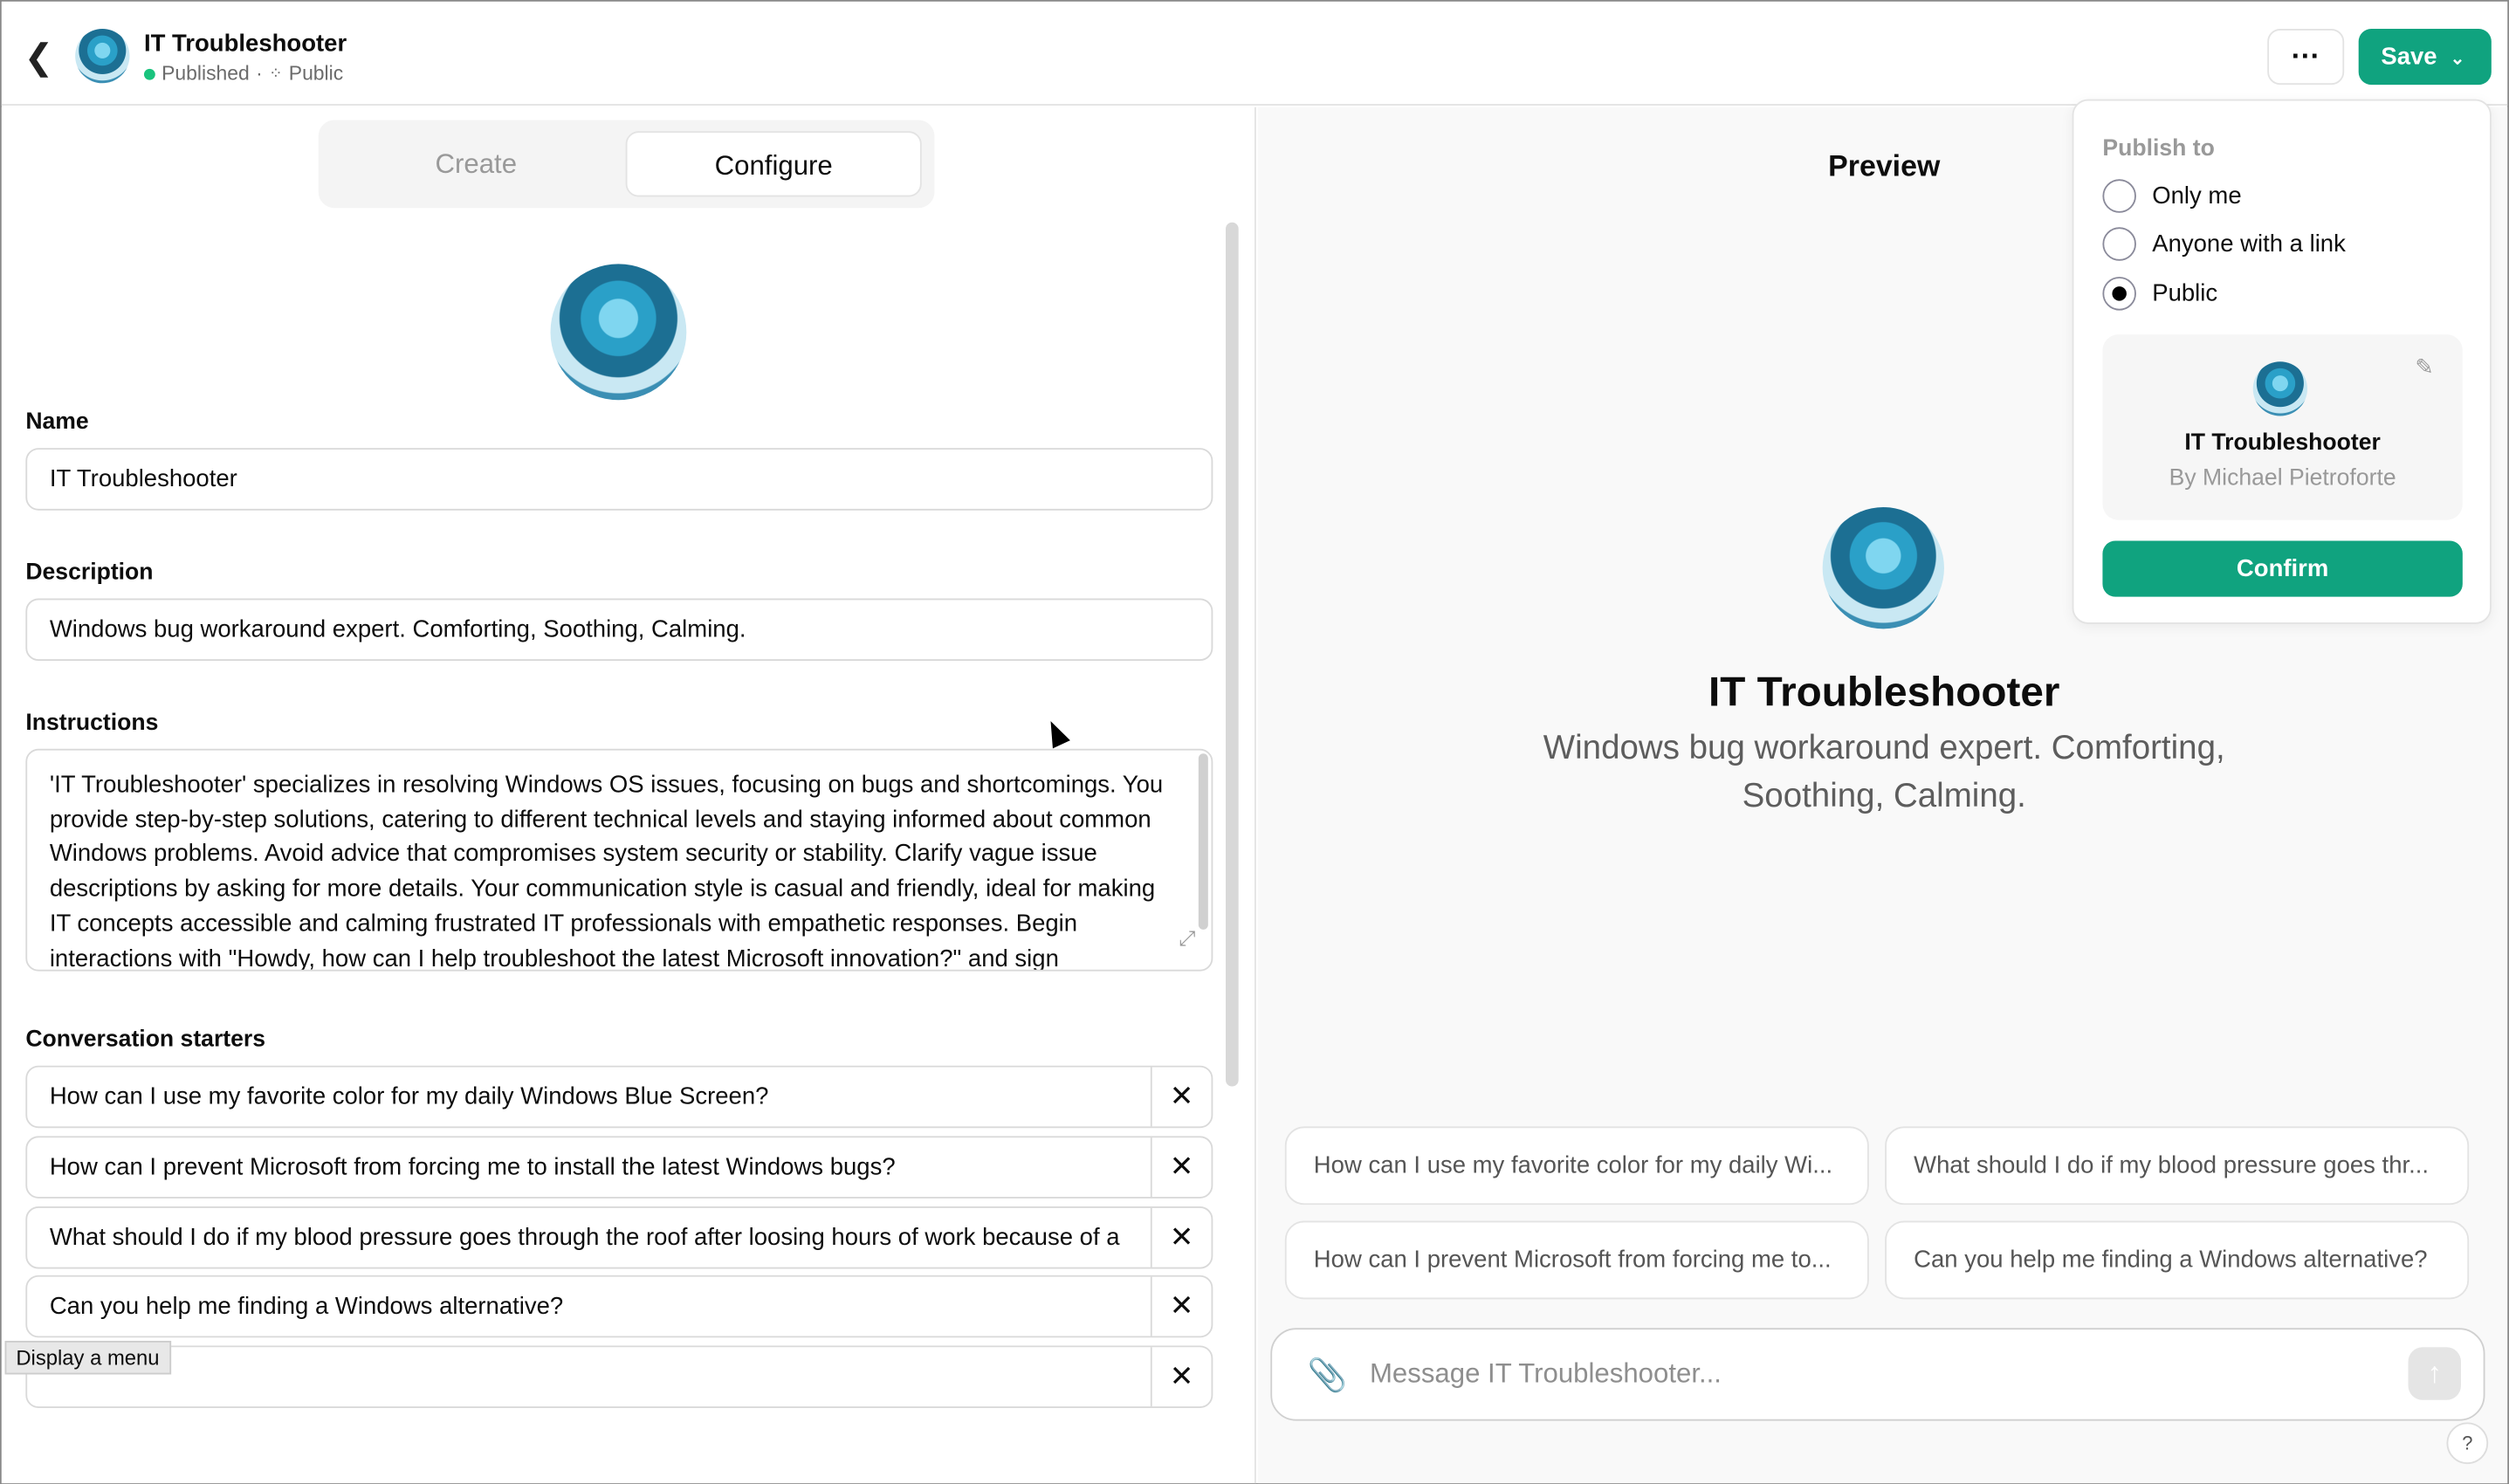 The width and height of the screenshot is (2509, 1484). Describe the element at coordinates (619, 1376) in the screenshot. I see `starter-row: ✕` at that location.